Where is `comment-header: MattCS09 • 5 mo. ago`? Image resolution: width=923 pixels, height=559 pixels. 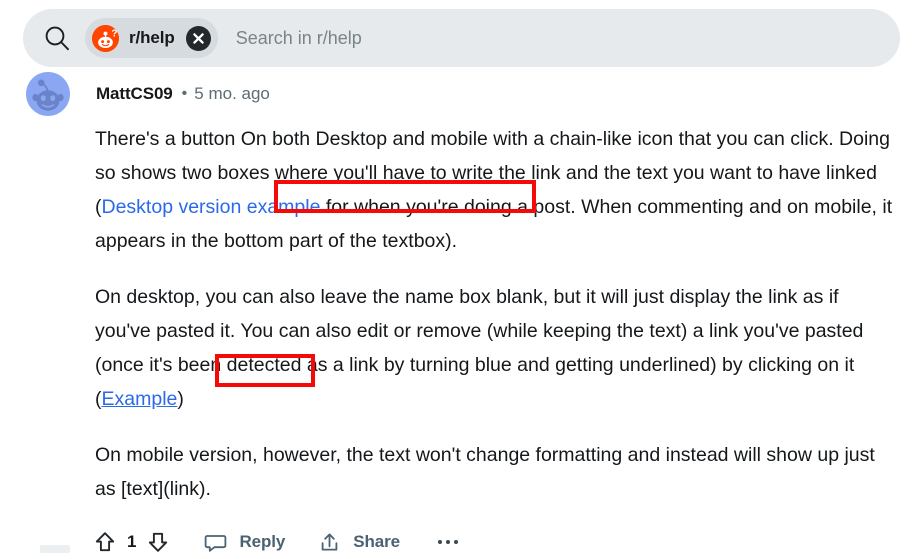 comment-header: MattCS09 • 5 mo. ago is located at coordinates (461, 94).